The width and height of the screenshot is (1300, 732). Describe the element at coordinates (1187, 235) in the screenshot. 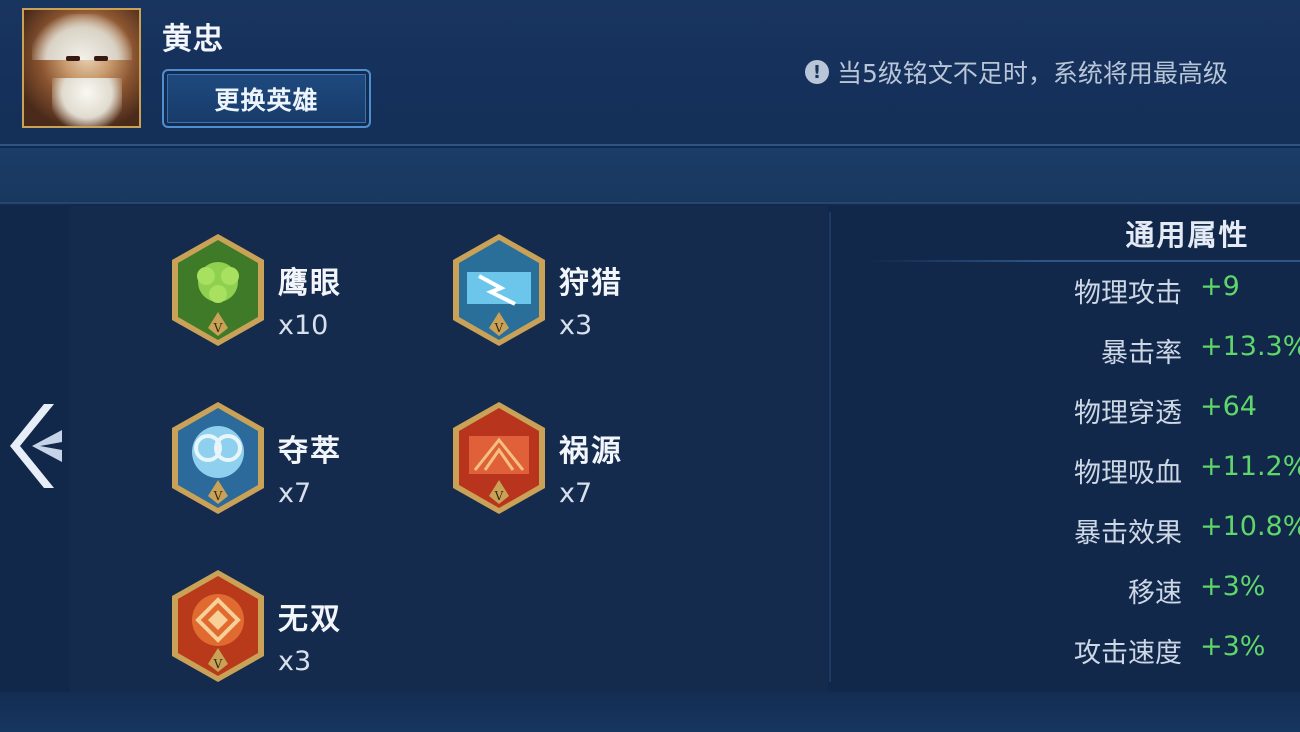

I see `stats-title: 通用属性` at that location.